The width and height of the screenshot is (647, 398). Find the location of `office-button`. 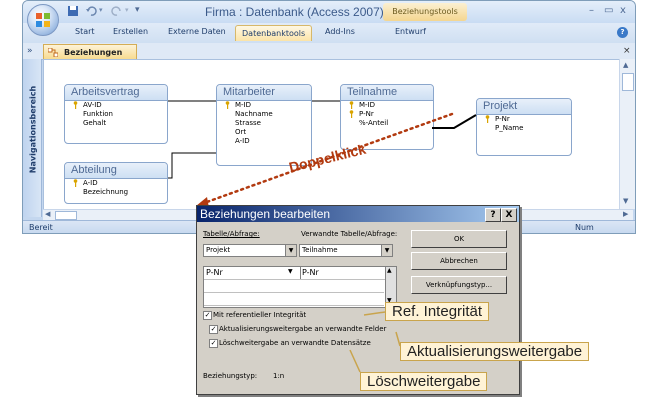

office-button is located at coordinates (43, 20).